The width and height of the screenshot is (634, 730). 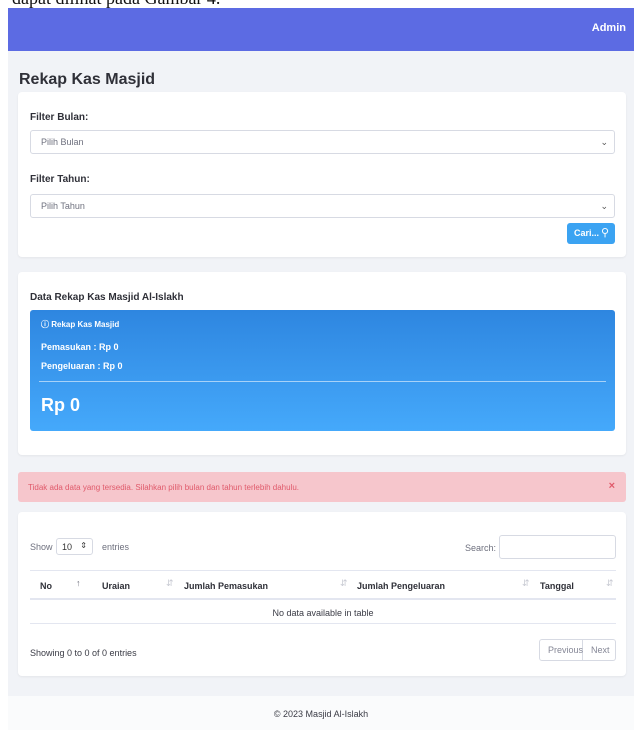 I want to click on filter-bulan-label: Filter Bulan:, so click(x=59, y=117).